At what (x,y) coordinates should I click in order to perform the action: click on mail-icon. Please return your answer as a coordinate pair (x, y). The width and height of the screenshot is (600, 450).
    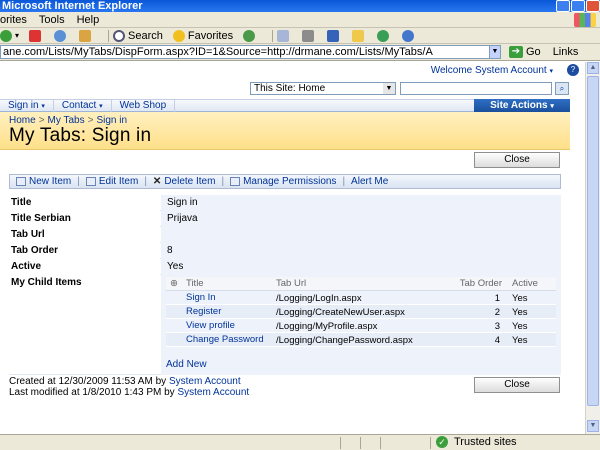
    Looking at the image, I should click on (283, 35).